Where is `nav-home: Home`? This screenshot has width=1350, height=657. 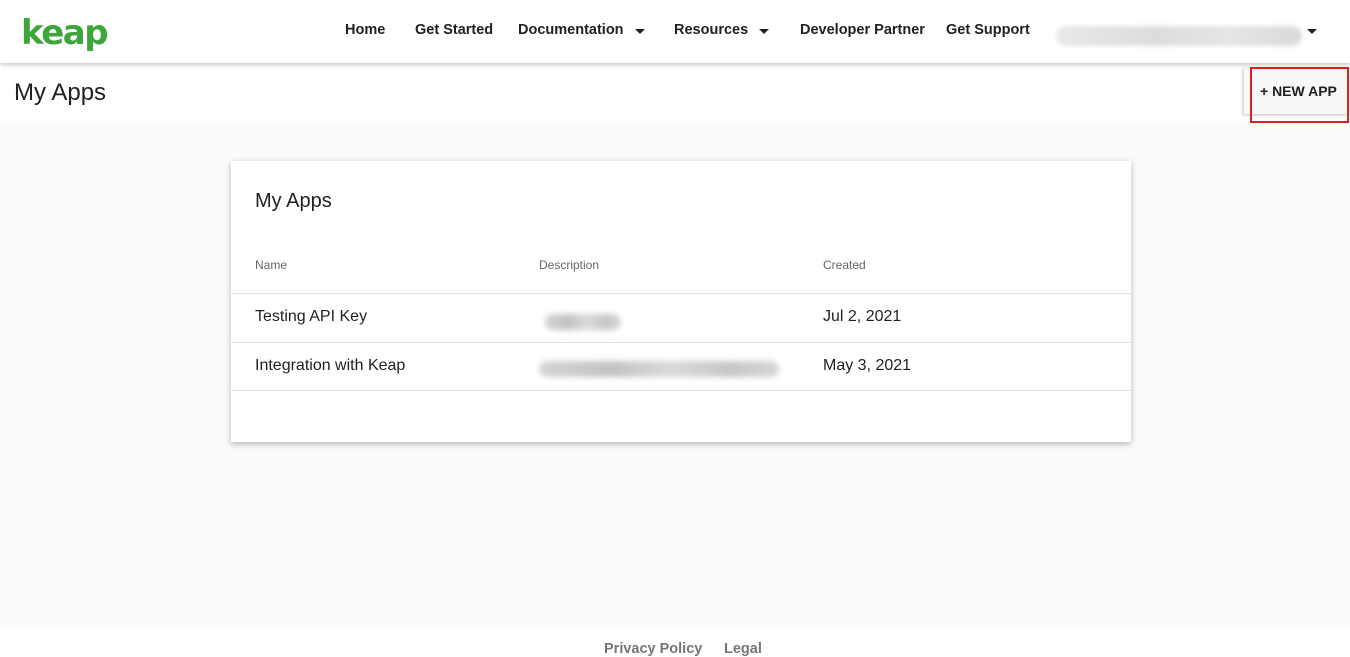 nav-home: Home is located at coordinates (365, 30).